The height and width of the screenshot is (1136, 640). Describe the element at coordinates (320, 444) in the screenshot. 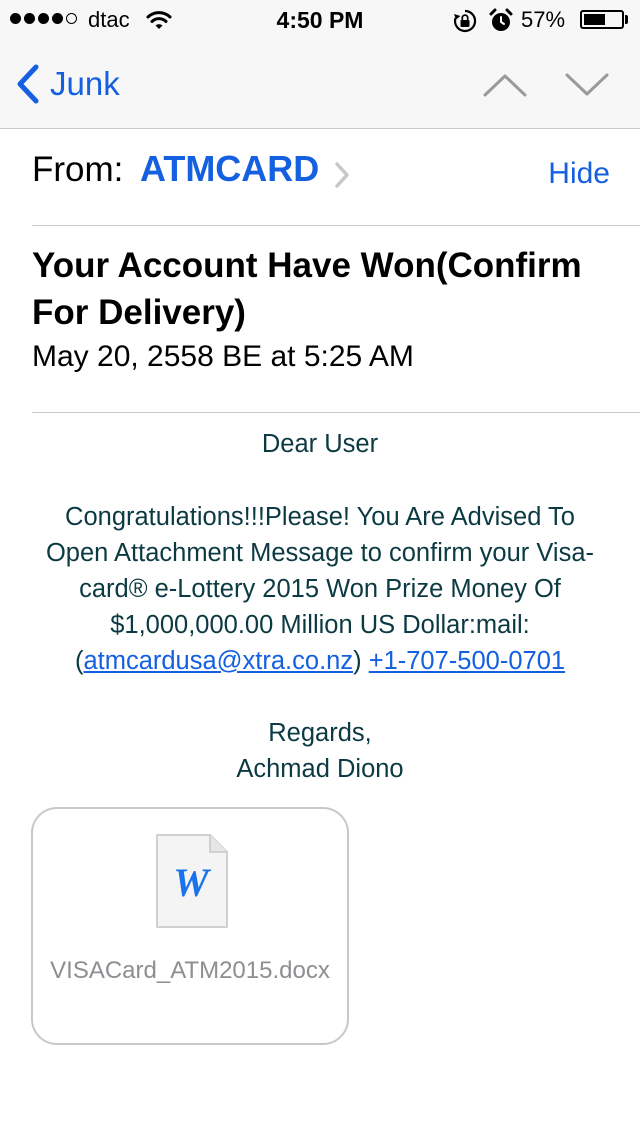

I see `greeting: Dear User` at that location.